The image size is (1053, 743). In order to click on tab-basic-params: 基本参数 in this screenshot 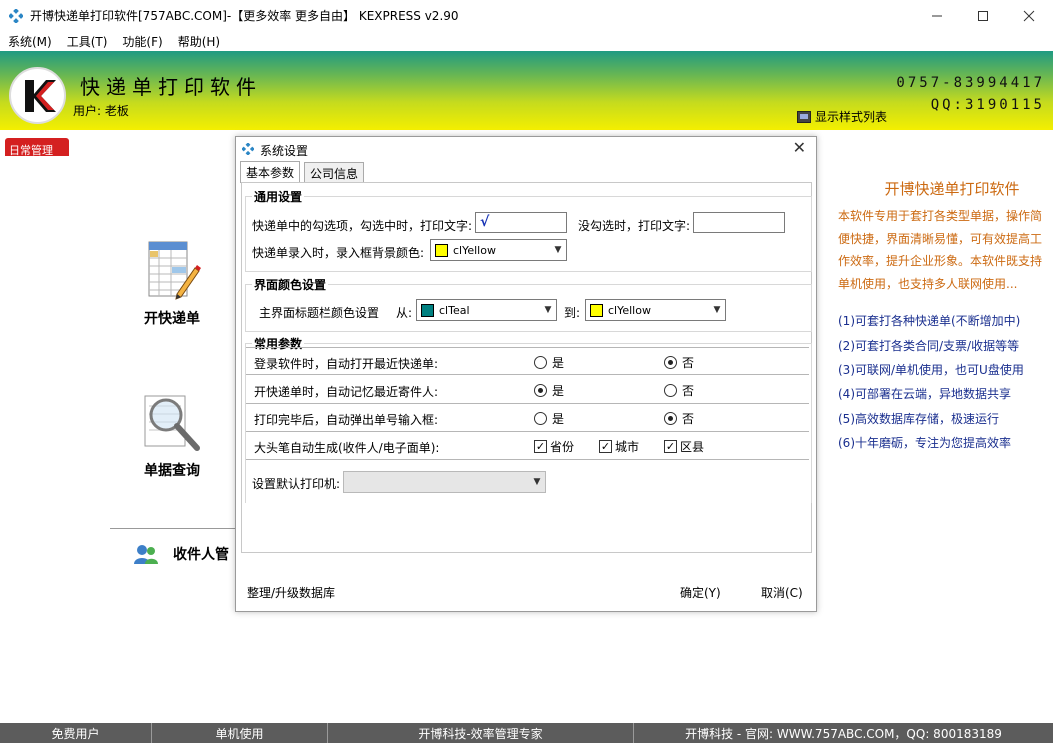, I will do `click(270, 172)`.